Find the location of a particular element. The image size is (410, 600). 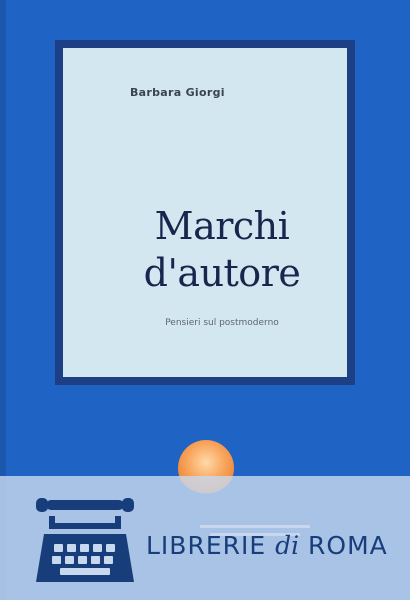

book-title-line-1: Marchi is located at coordinates (222, 226).